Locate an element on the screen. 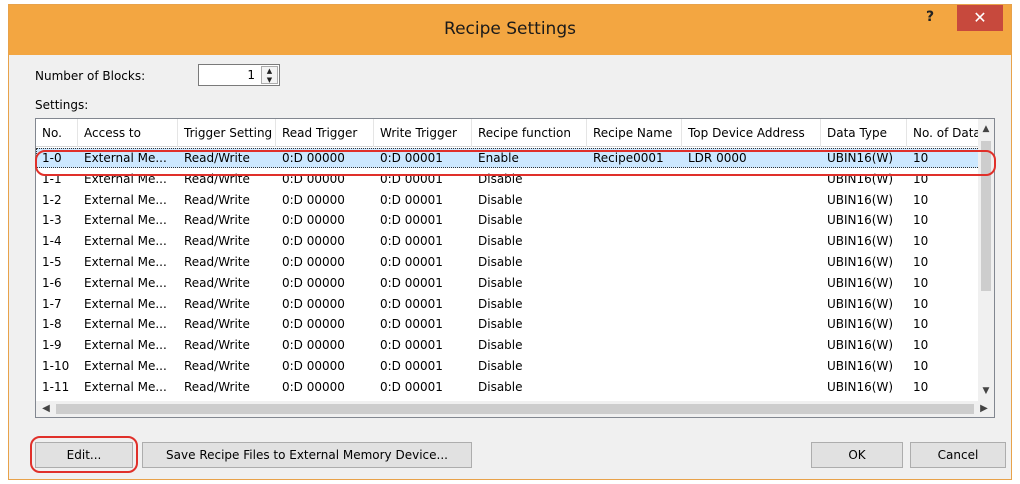  col-no-cell: 1-8 is located at coordinates (57, 324).